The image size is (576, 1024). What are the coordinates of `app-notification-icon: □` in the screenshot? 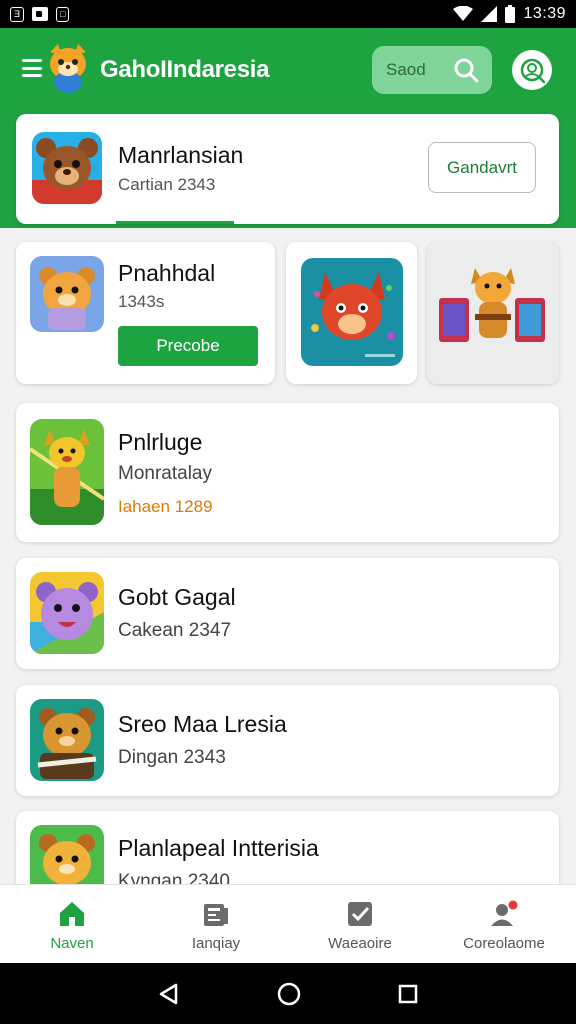 It's located at (63, 14).